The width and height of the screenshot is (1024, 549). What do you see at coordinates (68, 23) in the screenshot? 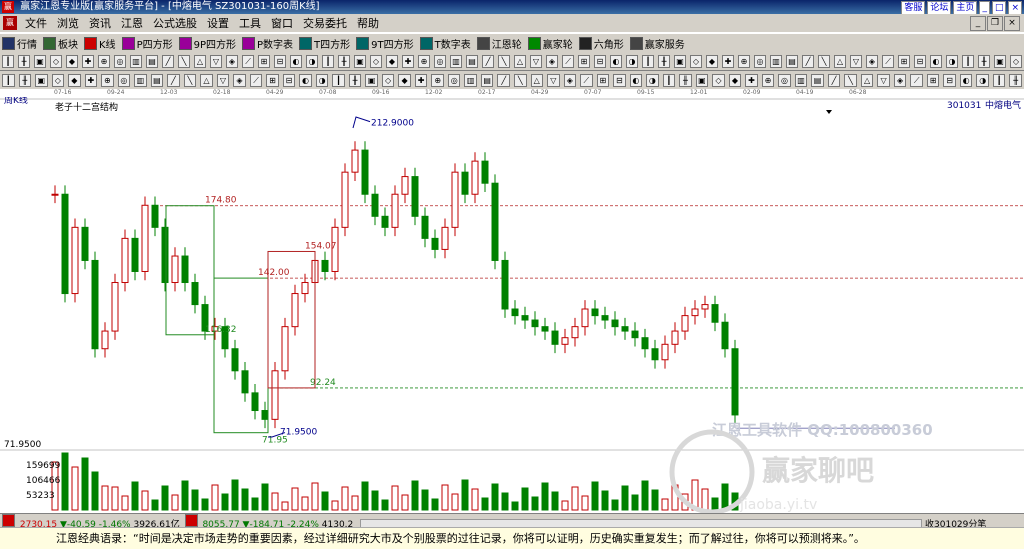
I see `menu-browse: 浏览` at bounding box center [68, 23].